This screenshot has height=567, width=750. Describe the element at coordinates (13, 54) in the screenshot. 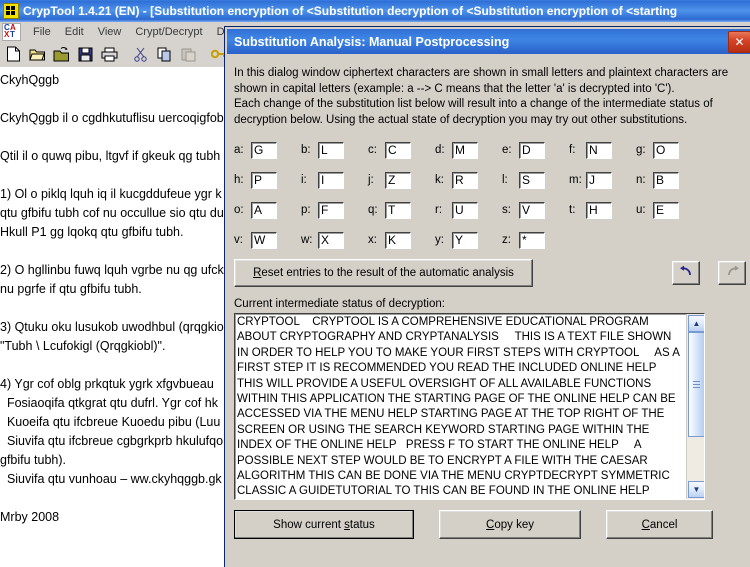

I see `new-file-icon` at that location.